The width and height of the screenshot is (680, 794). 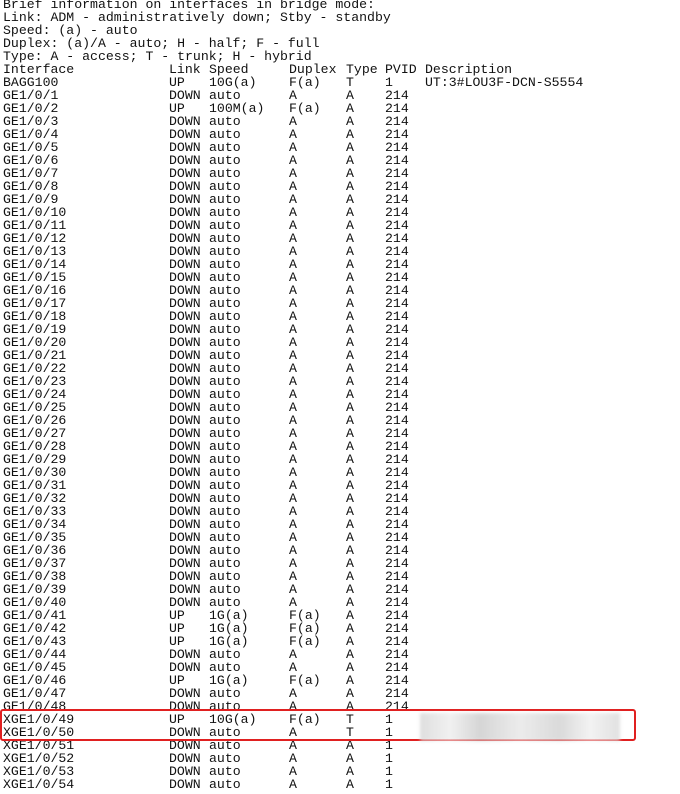 I want to click on cell-pvid: 1, so click(x=389, y=784).